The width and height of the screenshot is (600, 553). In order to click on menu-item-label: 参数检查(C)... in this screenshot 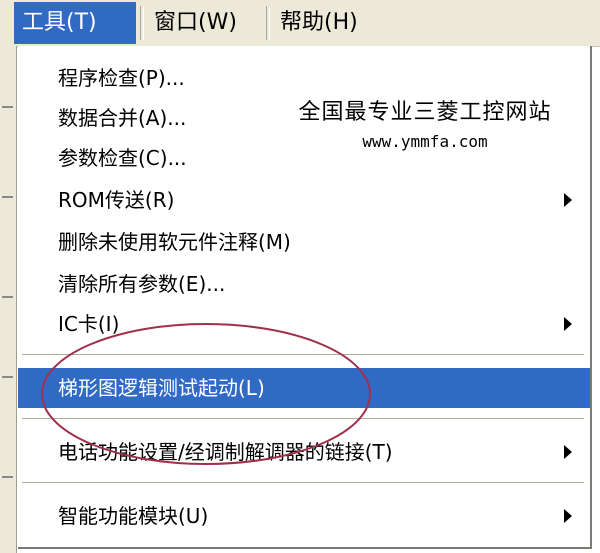, I will do `click(122, 158)`.